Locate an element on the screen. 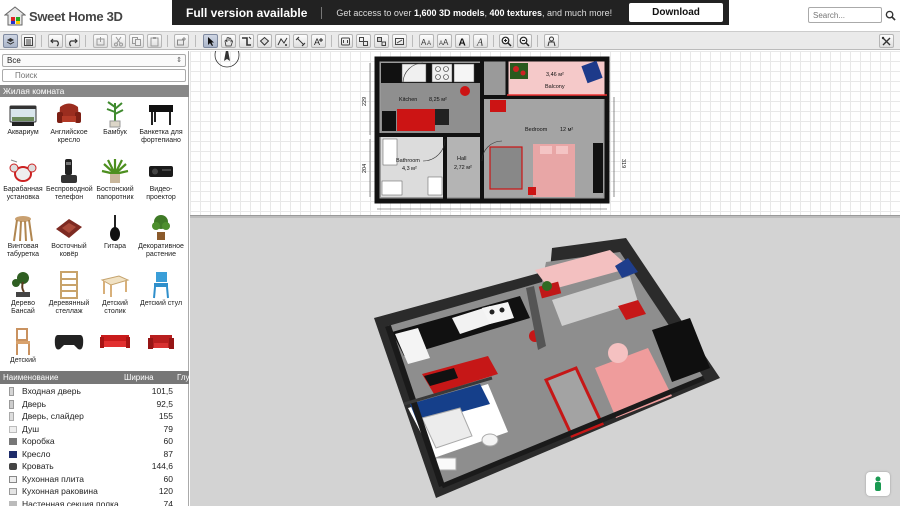  create-polylines-button is located at coordinates (282, 41).